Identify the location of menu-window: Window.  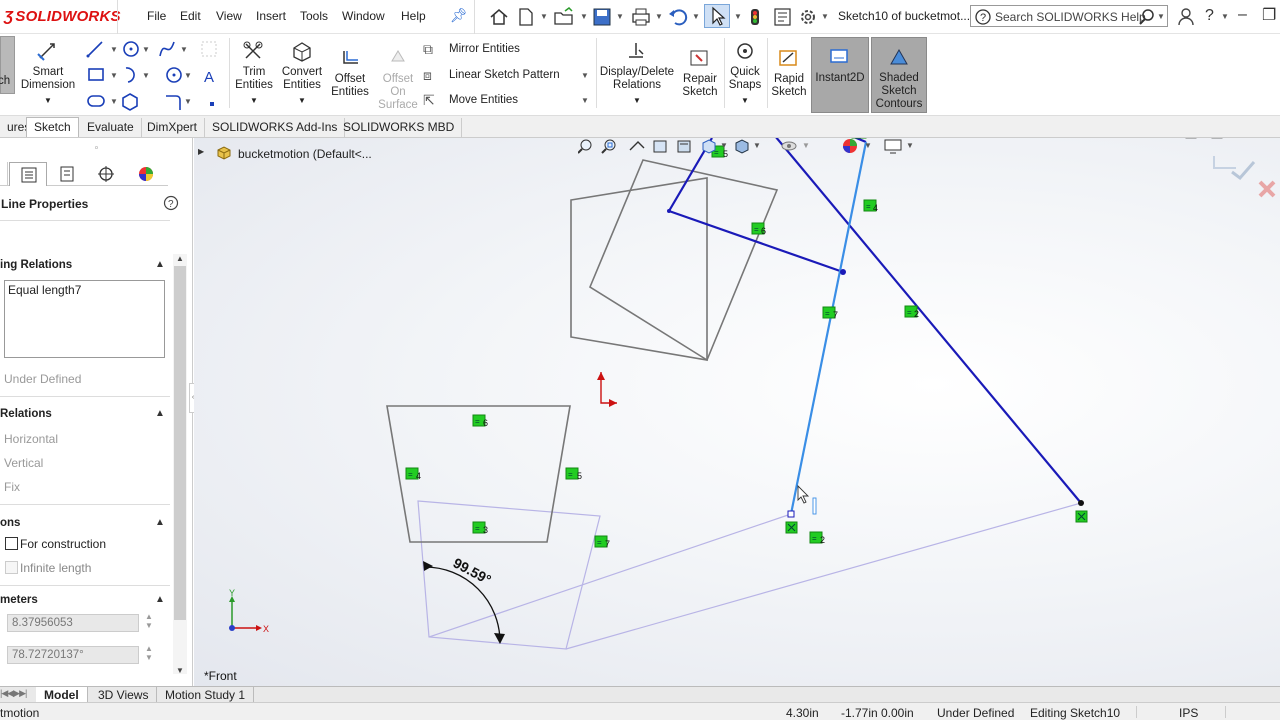
(363, 16).